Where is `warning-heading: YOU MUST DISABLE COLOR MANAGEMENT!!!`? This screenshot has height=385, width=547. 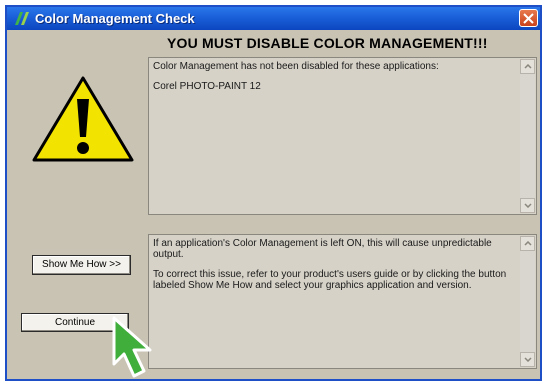
warning-heading: YOU MUST DISABLE COLOR MANAGEMENT!!! is located at coordinates (327, 43).